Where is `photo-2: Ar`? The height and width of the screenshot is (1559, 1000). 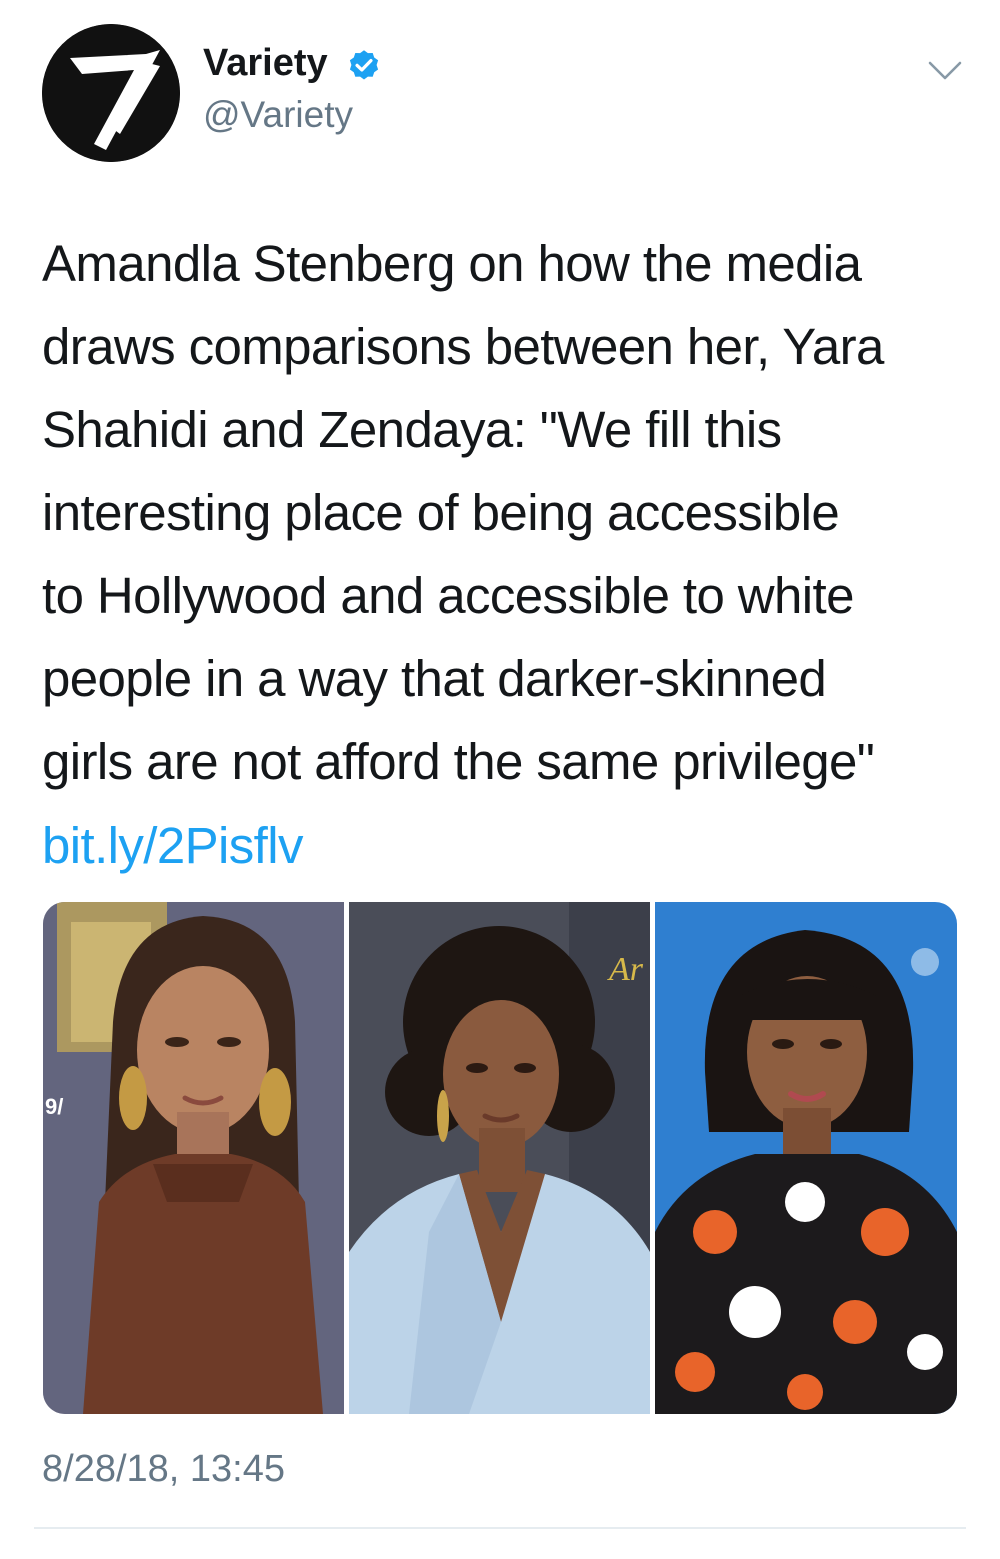 photo-2: Ar is located at coordinates (499, 1158).